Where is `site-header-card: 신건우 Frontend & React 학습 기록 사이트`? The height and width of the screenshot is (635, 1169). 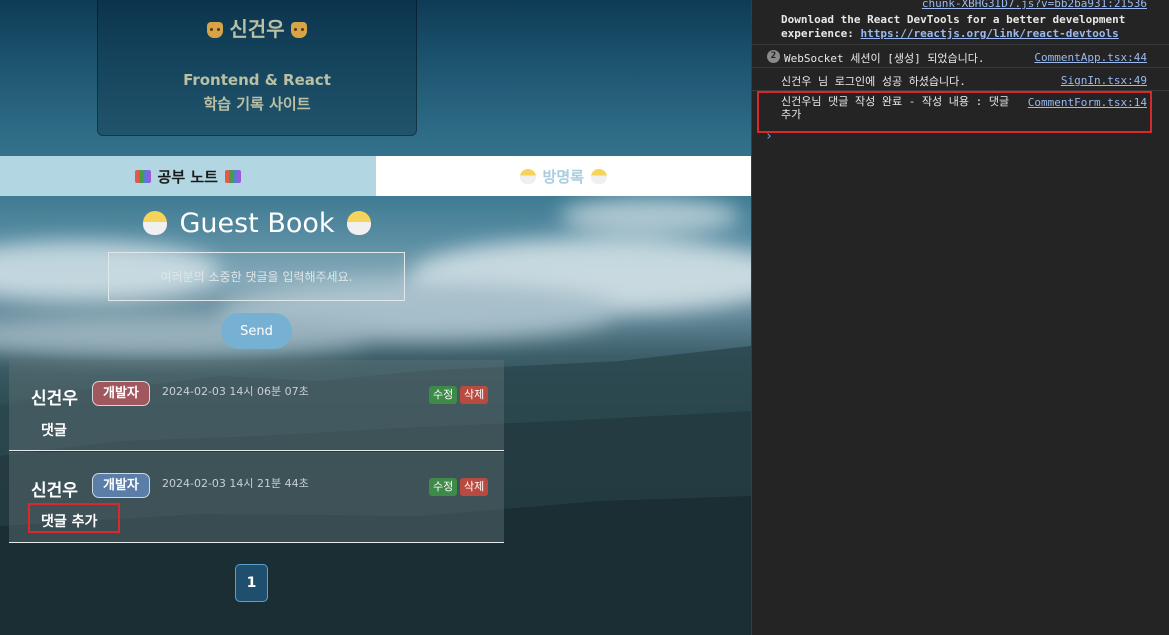 site-header-card: 신건우 Frontend & React 학습 기록 사이트 is located at coordinates (257, 68).